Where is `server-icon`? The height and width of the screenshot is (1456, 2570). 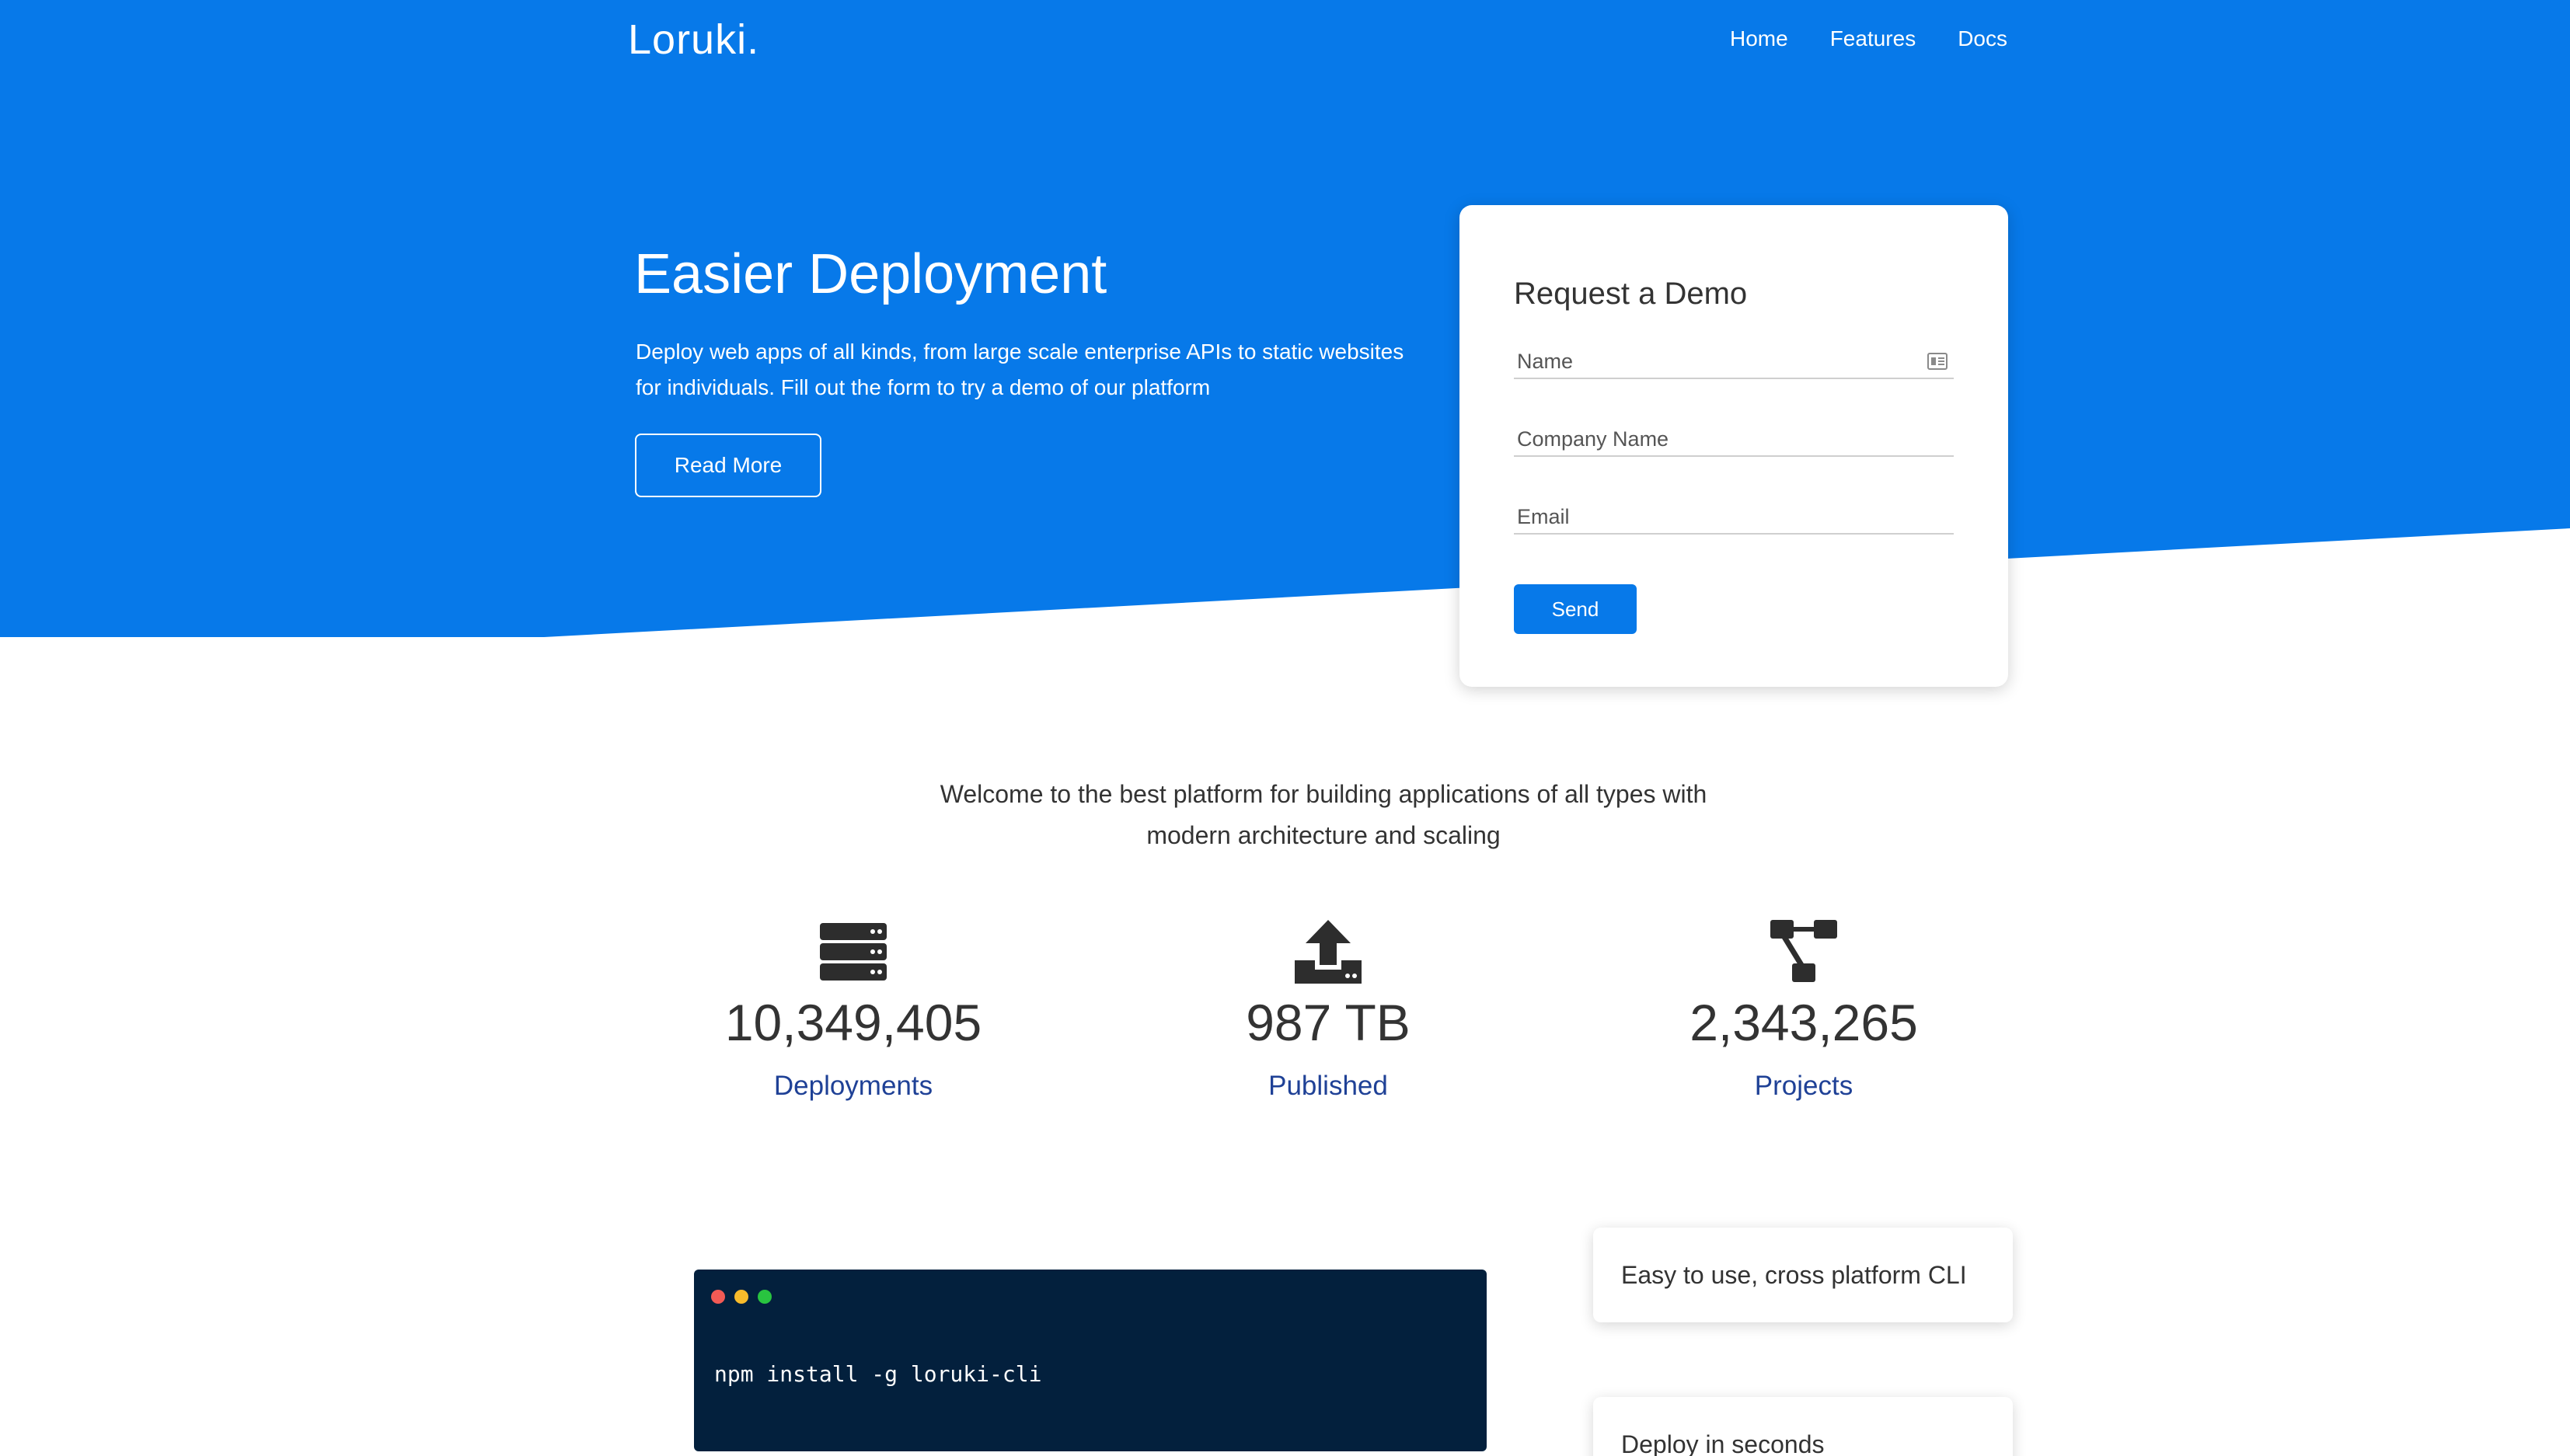
server-icon is located at coordinates (853, 952).